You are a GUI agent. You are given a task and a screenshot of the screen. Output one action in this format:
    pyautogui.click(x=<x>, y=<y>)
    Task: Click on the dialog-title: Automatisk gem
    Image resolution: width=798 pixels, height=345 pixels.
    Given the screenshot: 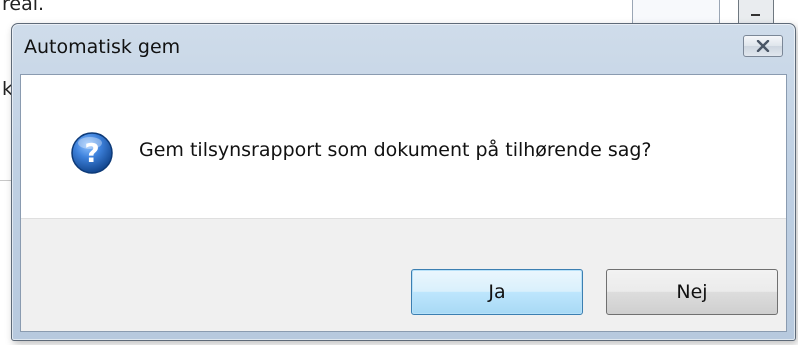 What is the action you would take?
    pyautogui.click(x=102, y=47)
    